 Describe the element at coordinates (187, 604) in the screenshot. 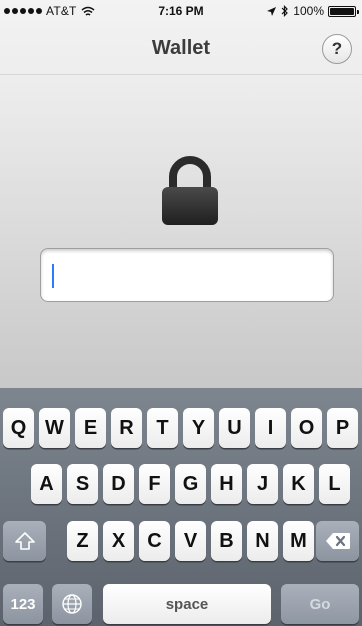

I see `space-key: space` at that location.